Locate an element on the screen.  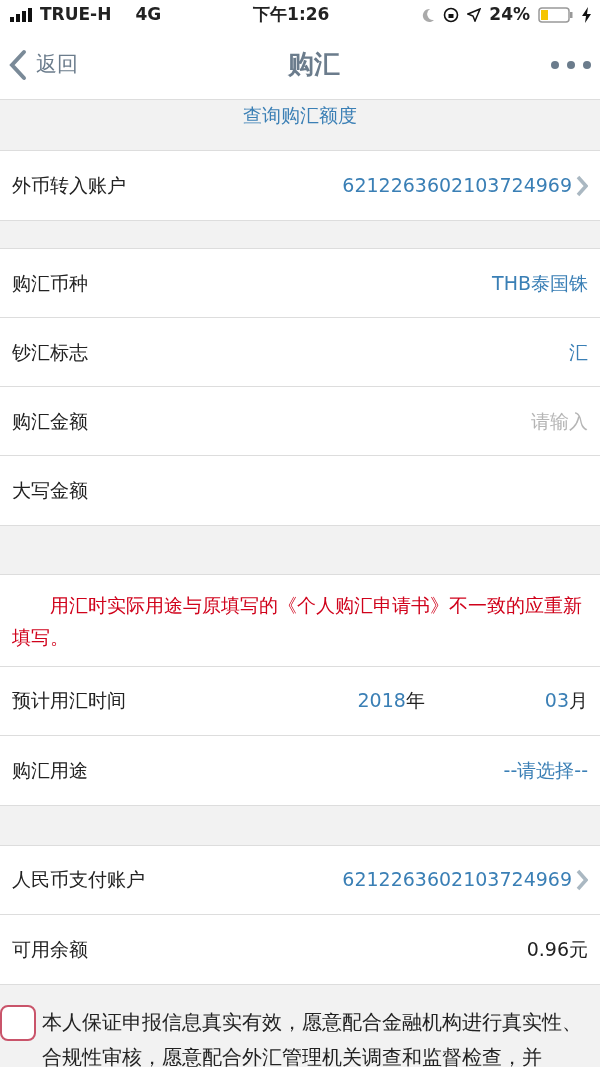
more-icon is located at coordinates (571, 65).